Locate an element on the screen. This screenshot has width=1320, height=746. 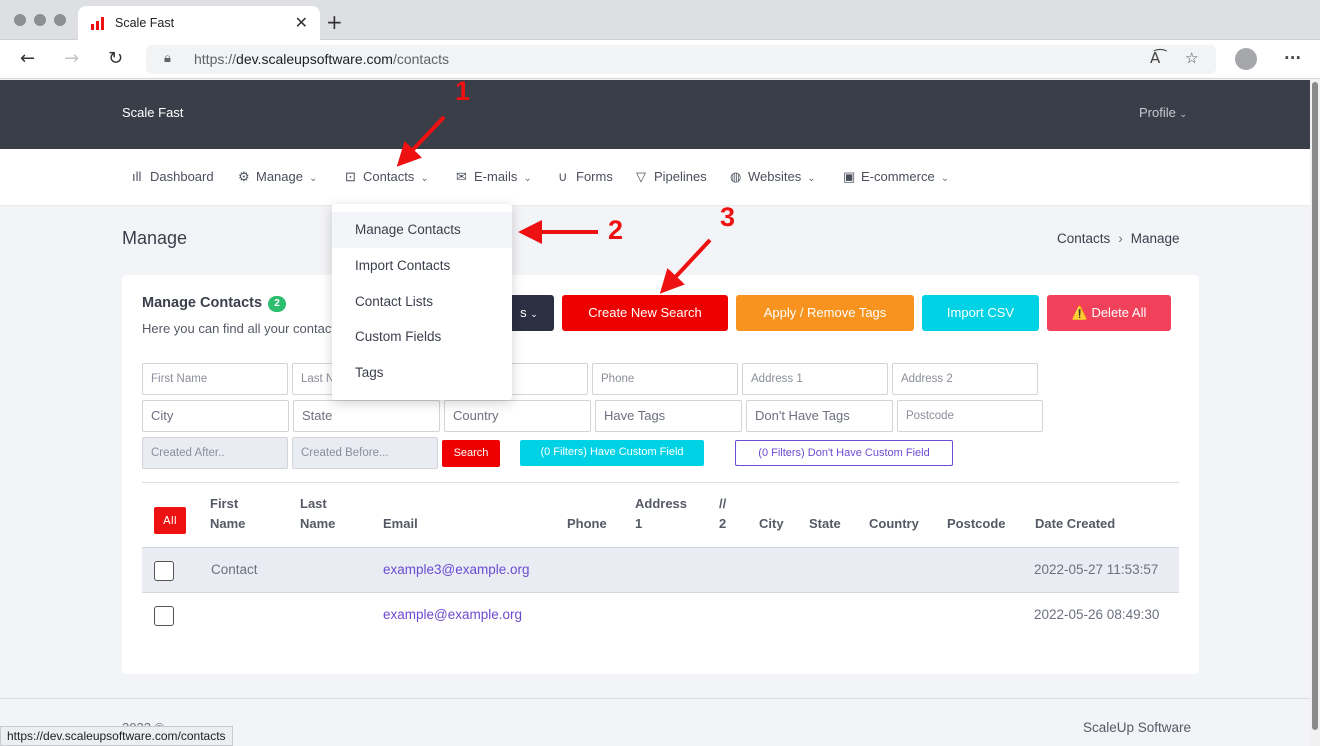
brand-name: Scale Fast is located at coordinates (152, 112).